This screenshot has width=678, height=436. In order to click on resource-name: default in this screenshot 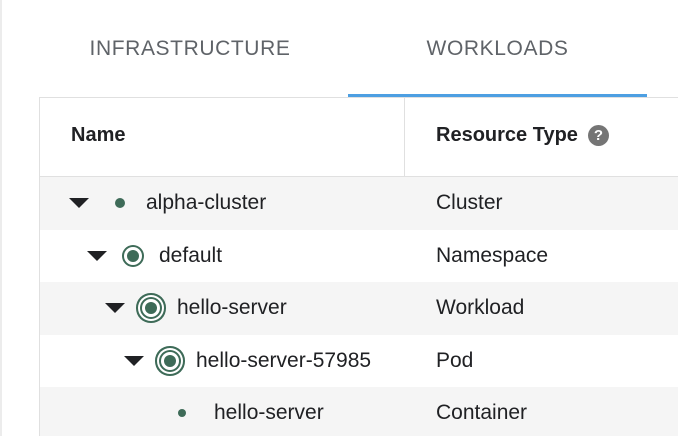, I will do `click(190, 256)`.